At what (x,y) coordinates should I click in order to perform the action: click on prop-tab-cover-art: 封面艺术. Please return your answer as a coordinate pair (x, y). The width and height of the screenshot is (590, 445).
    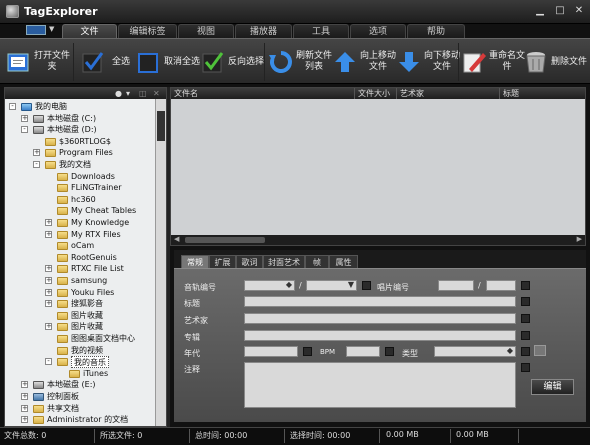
    Looking at the image, I should click on (284, 261).